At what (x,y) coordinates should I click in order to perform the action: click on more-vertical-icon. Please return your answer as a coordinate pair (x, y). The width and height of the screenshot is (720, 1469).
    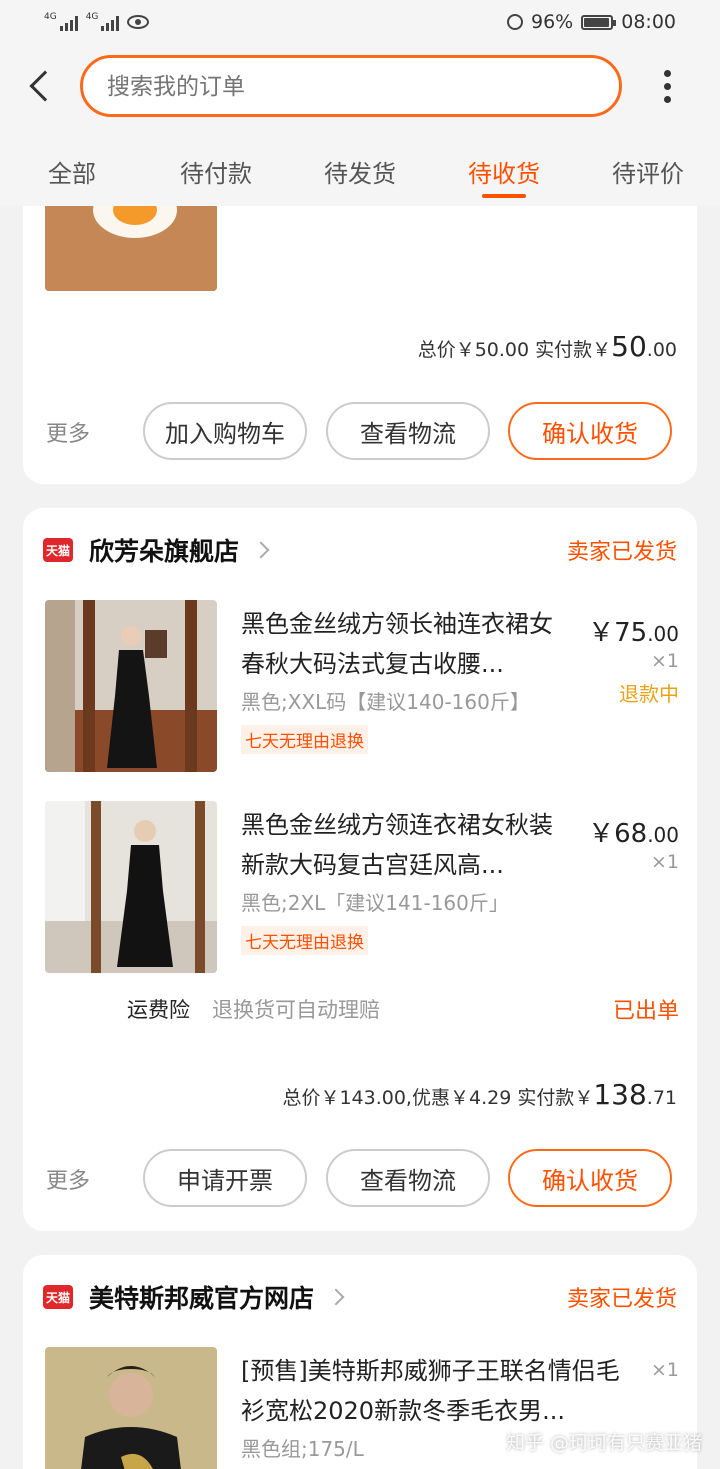
    Looking at the image, I should click on (667, 86).